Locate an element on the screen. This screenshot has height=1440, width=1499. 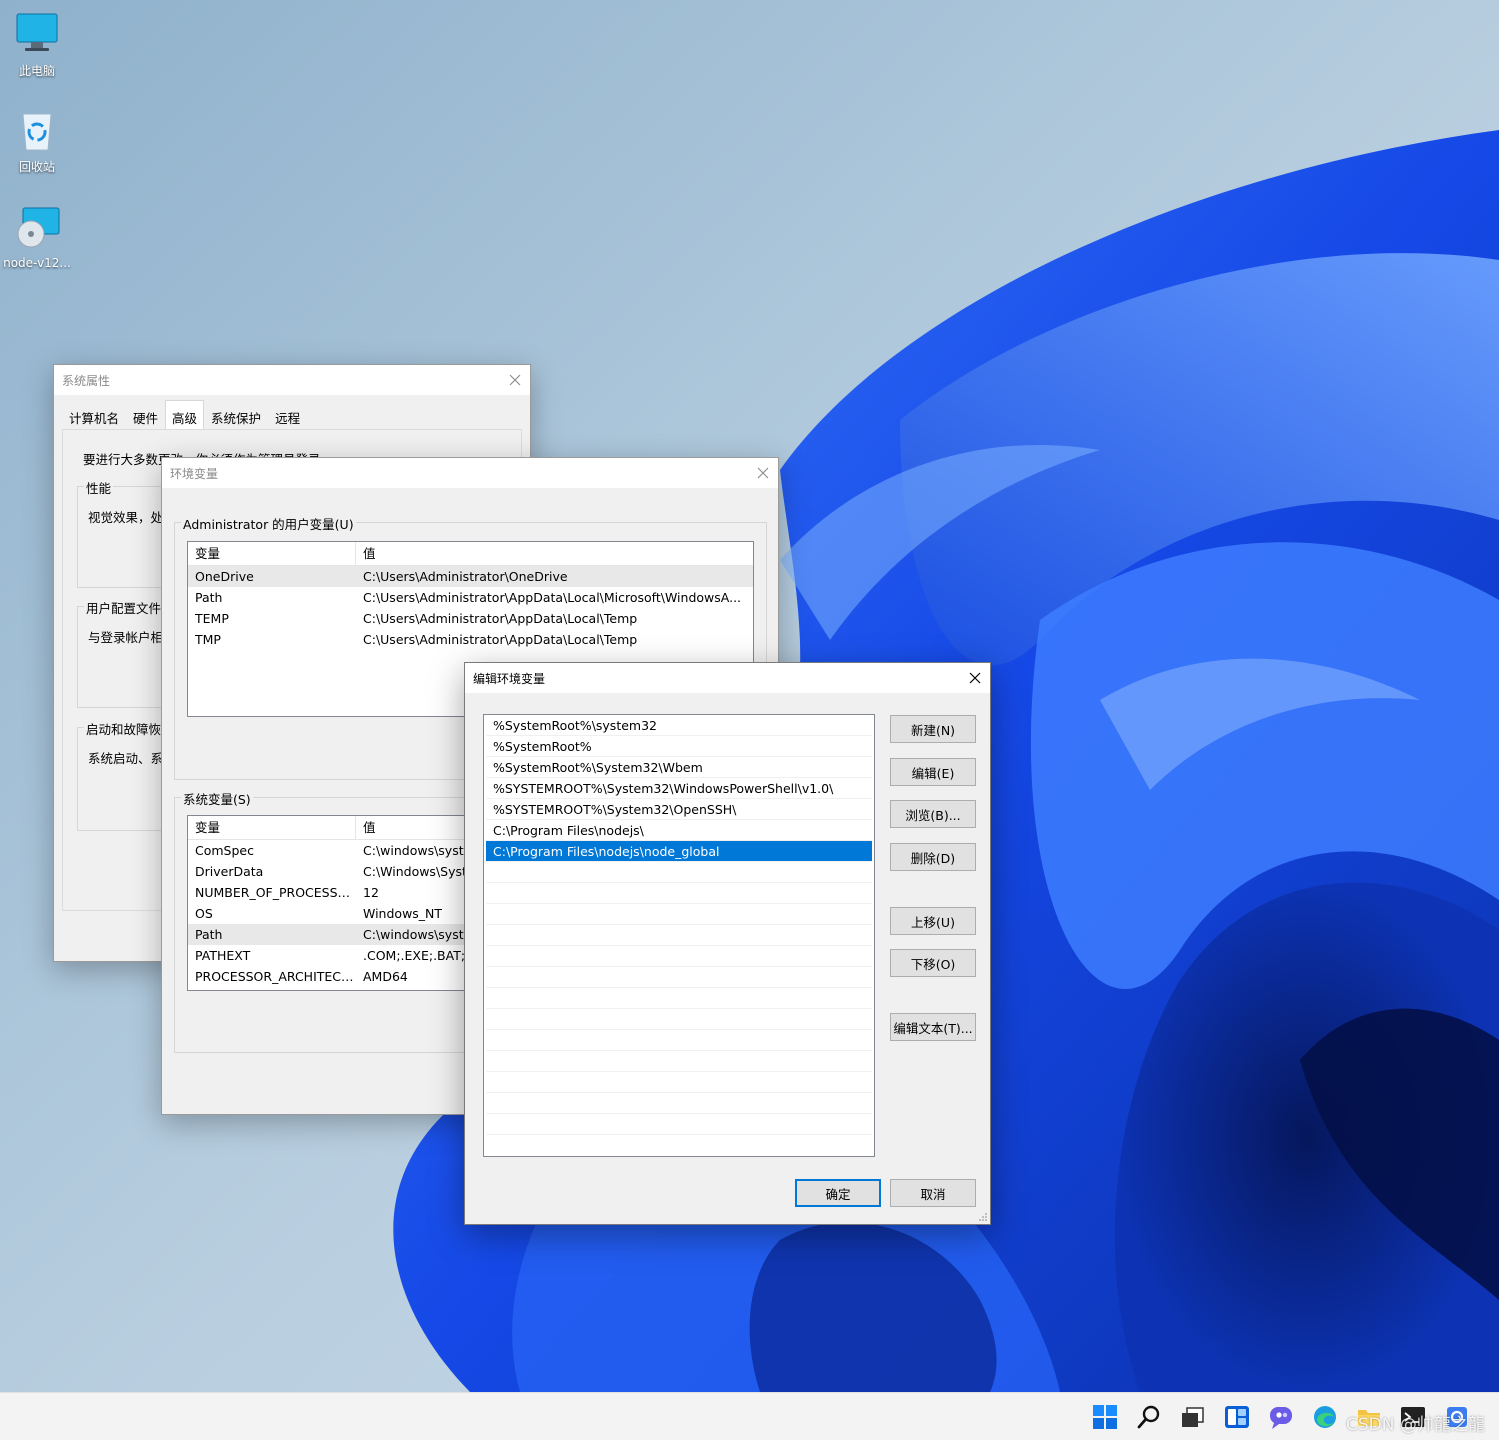
tab-hardware: 硬件 is located at coordinates (145, 417).